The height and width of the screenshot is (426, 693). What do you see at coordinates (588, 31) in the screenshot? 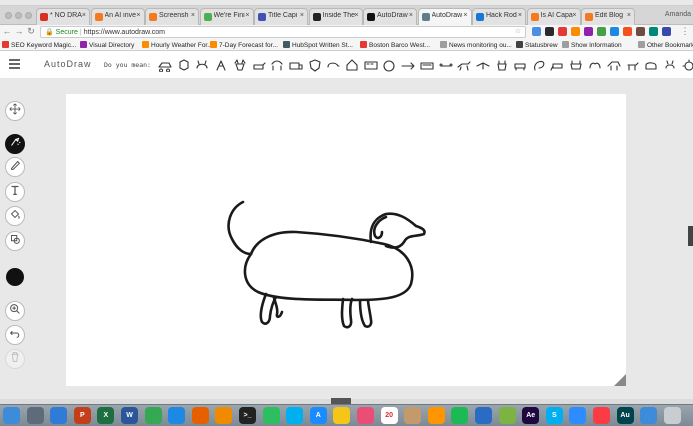
I see `extension-5-icon` at bounding box center [588, 31].